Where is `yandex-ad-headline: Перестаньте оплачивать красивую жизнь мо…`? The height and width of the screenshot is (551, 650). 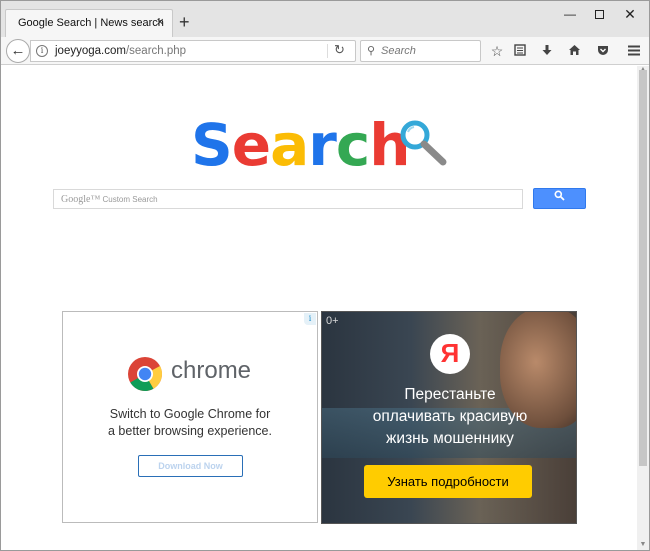
yandex-ad-headline: Перестаньте оплачивать красивую жизнь мо… is located at coordinates (450, 417).